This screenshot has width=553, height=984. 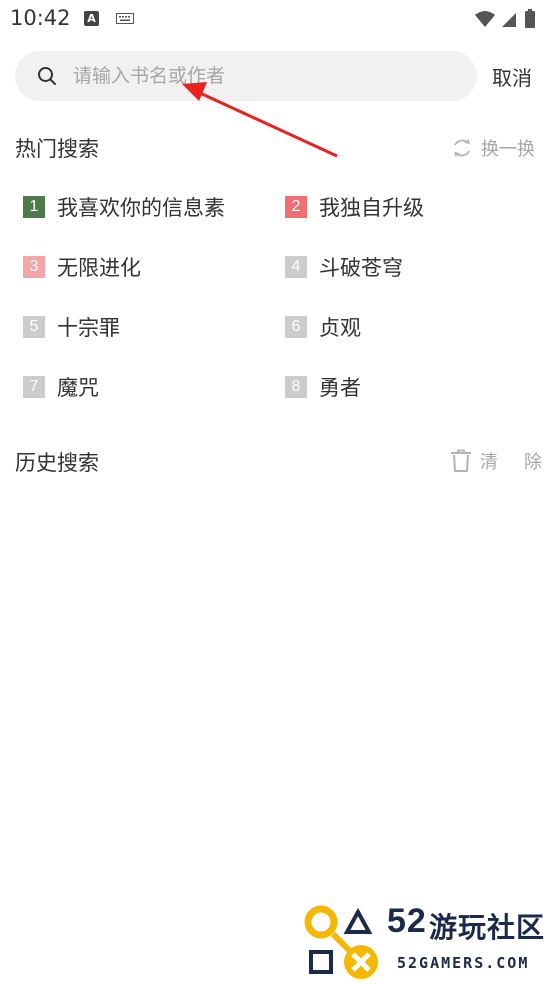 I want to click on hot-item-name: 我独自升级, so click(x=371, y=208).